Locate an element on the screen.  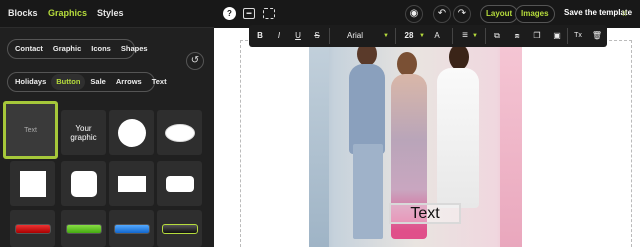
italic-button: I is located at coordinates (279, 36).